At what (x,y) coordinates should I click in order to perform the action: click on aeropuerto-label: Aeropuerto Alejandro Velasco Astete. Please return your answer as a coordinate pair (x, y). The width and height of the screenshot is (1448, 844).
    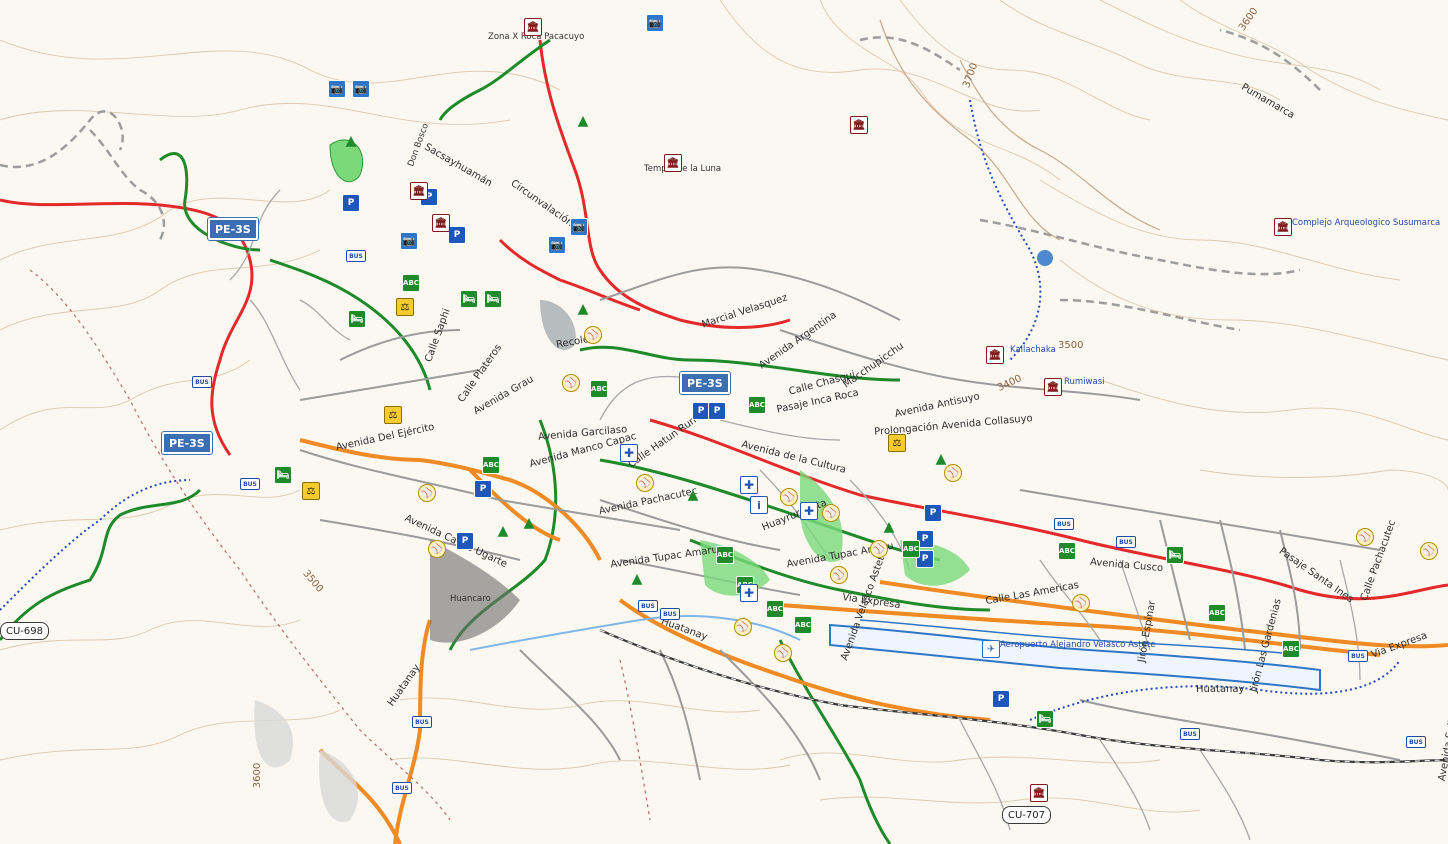
    Looking at the image, I should click on (1078, 645).